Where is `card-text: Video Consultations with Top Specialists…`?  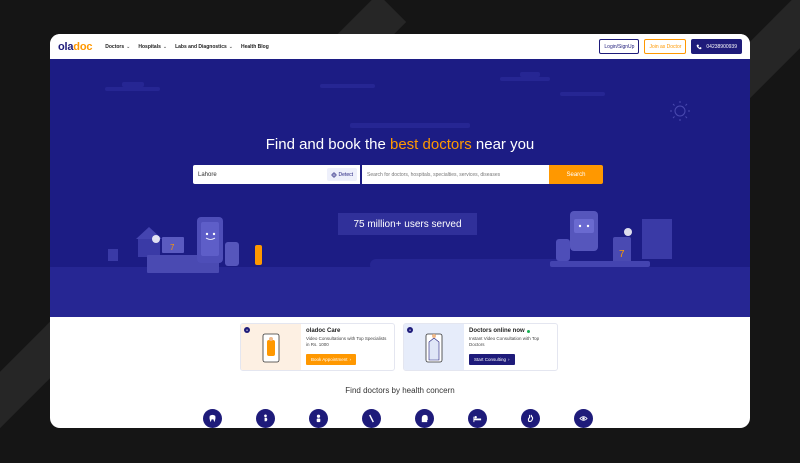 card-text: Video Consultations with Top Specialists… is located at coordinates (346, 342).